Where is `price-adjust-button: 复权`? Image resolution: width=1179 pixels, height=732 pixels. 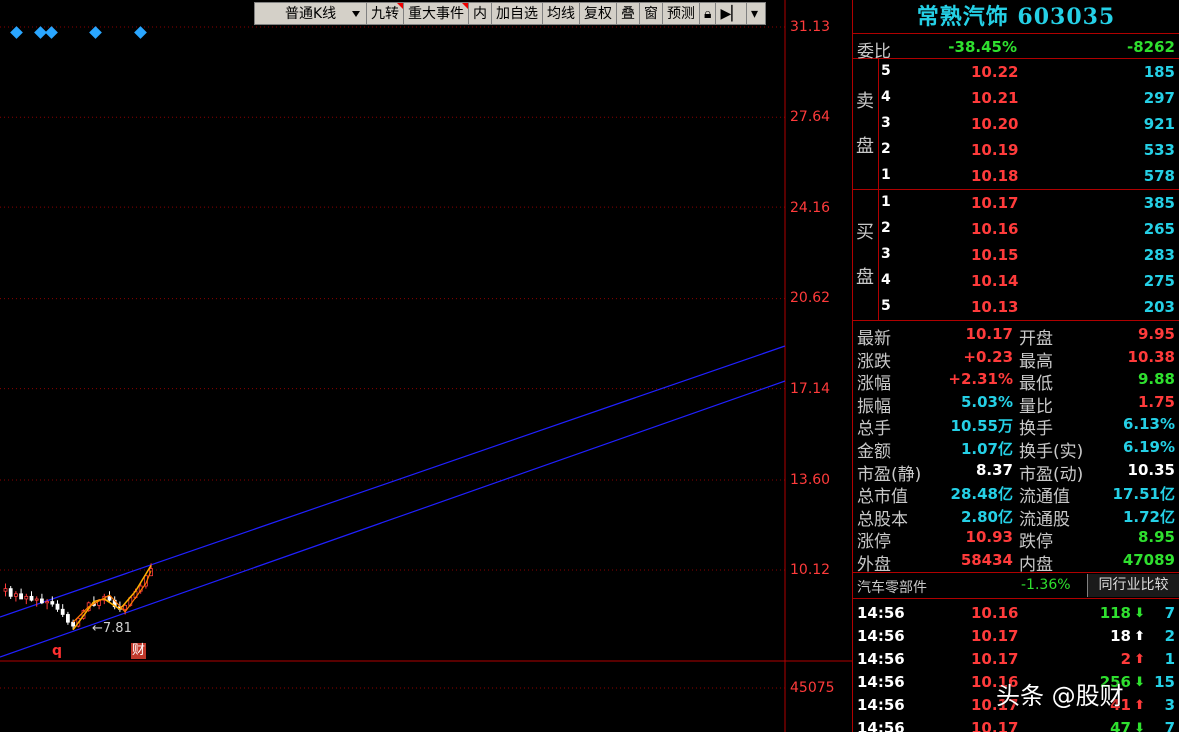 price-adjust-button: 复权 is located at coordinates (598, 13).